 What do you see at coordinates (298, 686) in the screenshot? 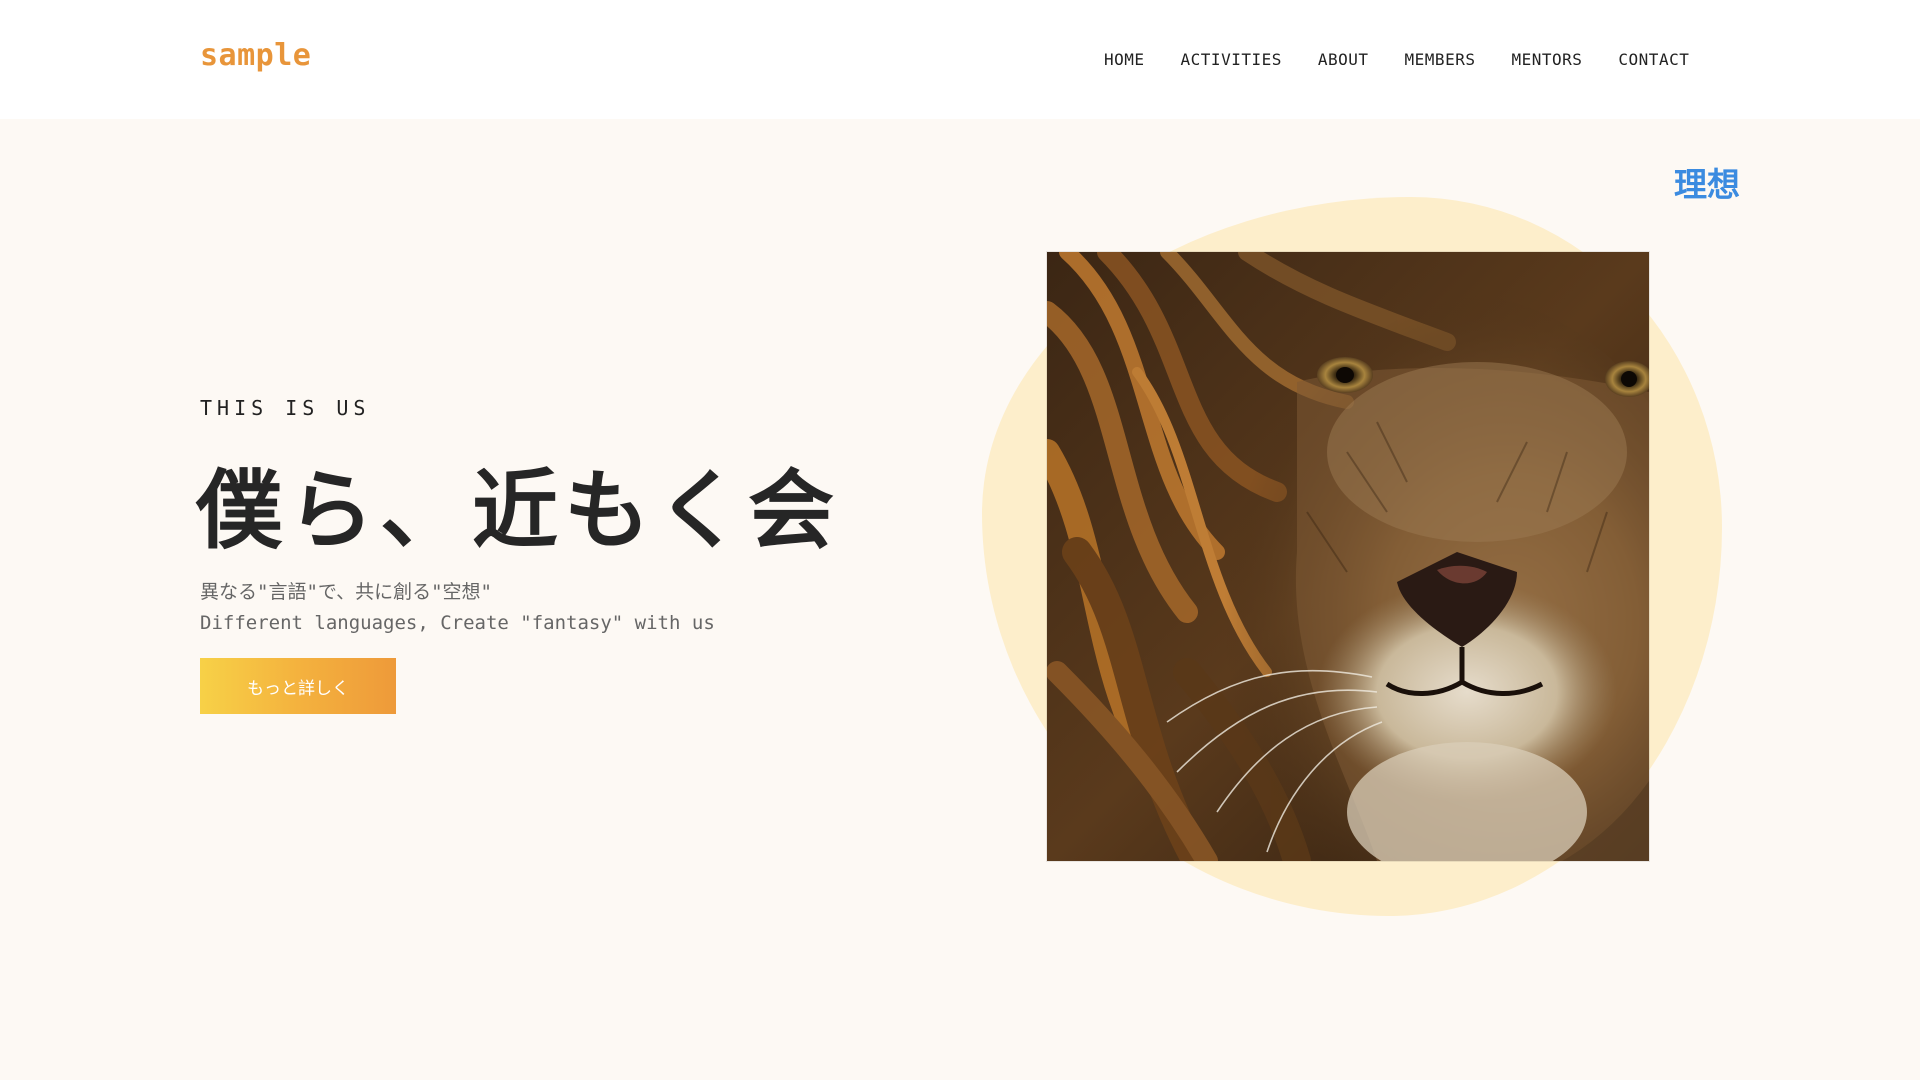
I see `learn-more-button: もっと詳しく` at bounding box center [298, 686].